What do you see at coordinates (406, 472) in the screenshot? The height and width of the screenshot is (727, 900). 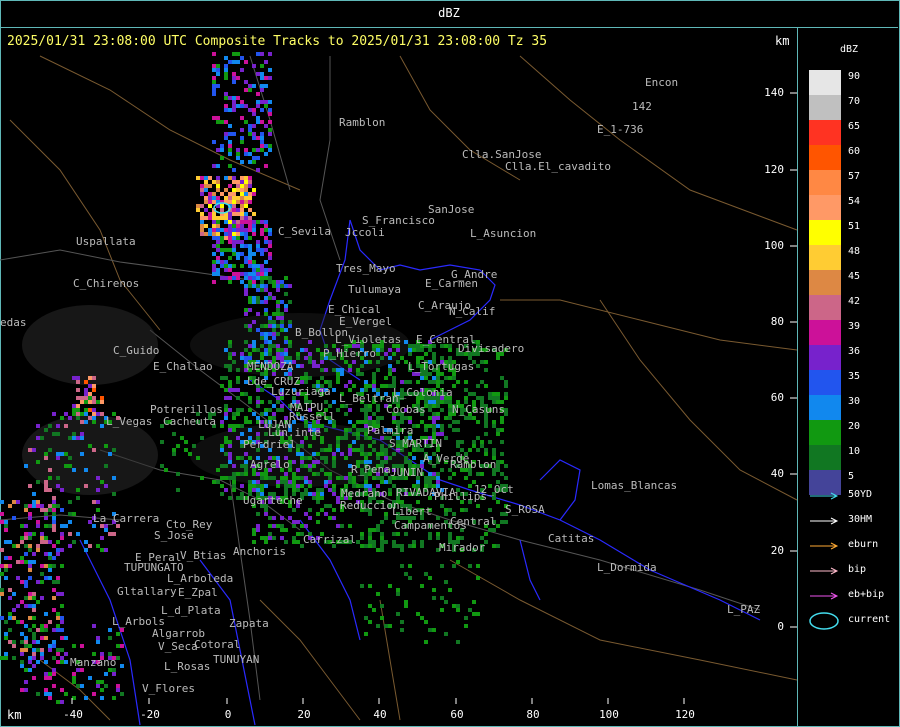 I see `map-place-label: JUNIN` at bounding box center [406, 472].